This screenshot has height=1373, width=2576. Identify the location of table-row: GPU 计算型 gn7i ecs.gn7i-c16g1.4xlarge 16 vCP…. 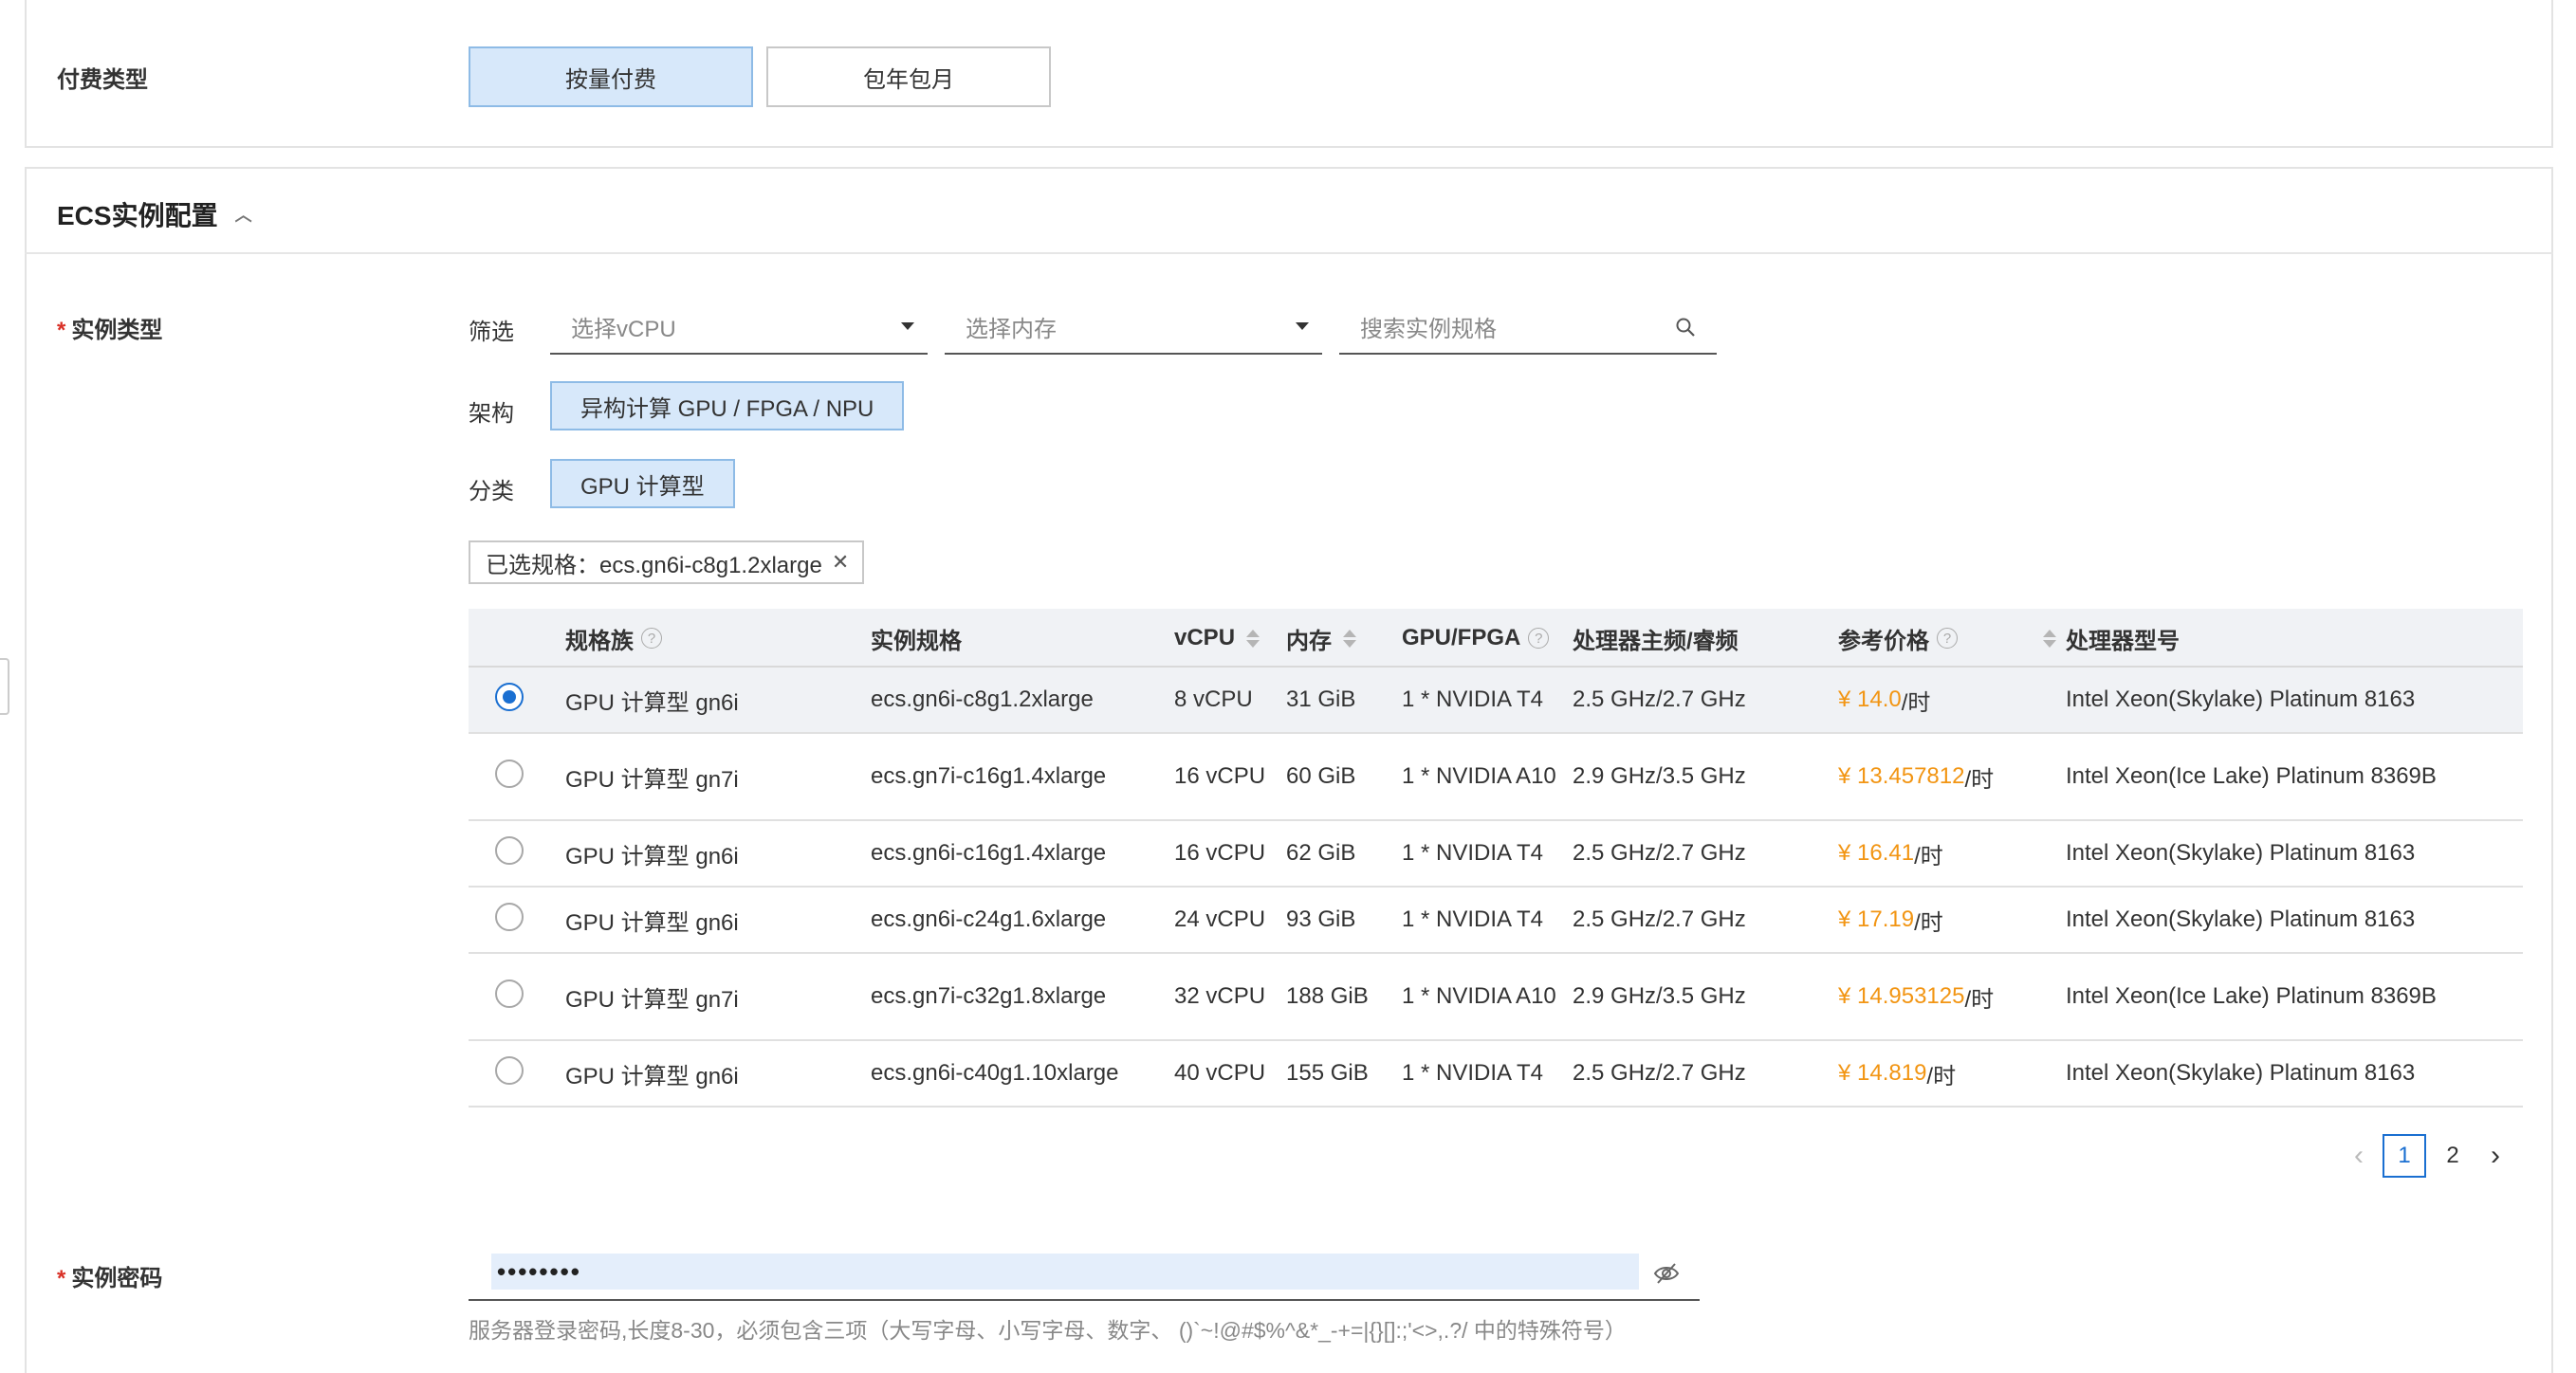
(1496, 778).